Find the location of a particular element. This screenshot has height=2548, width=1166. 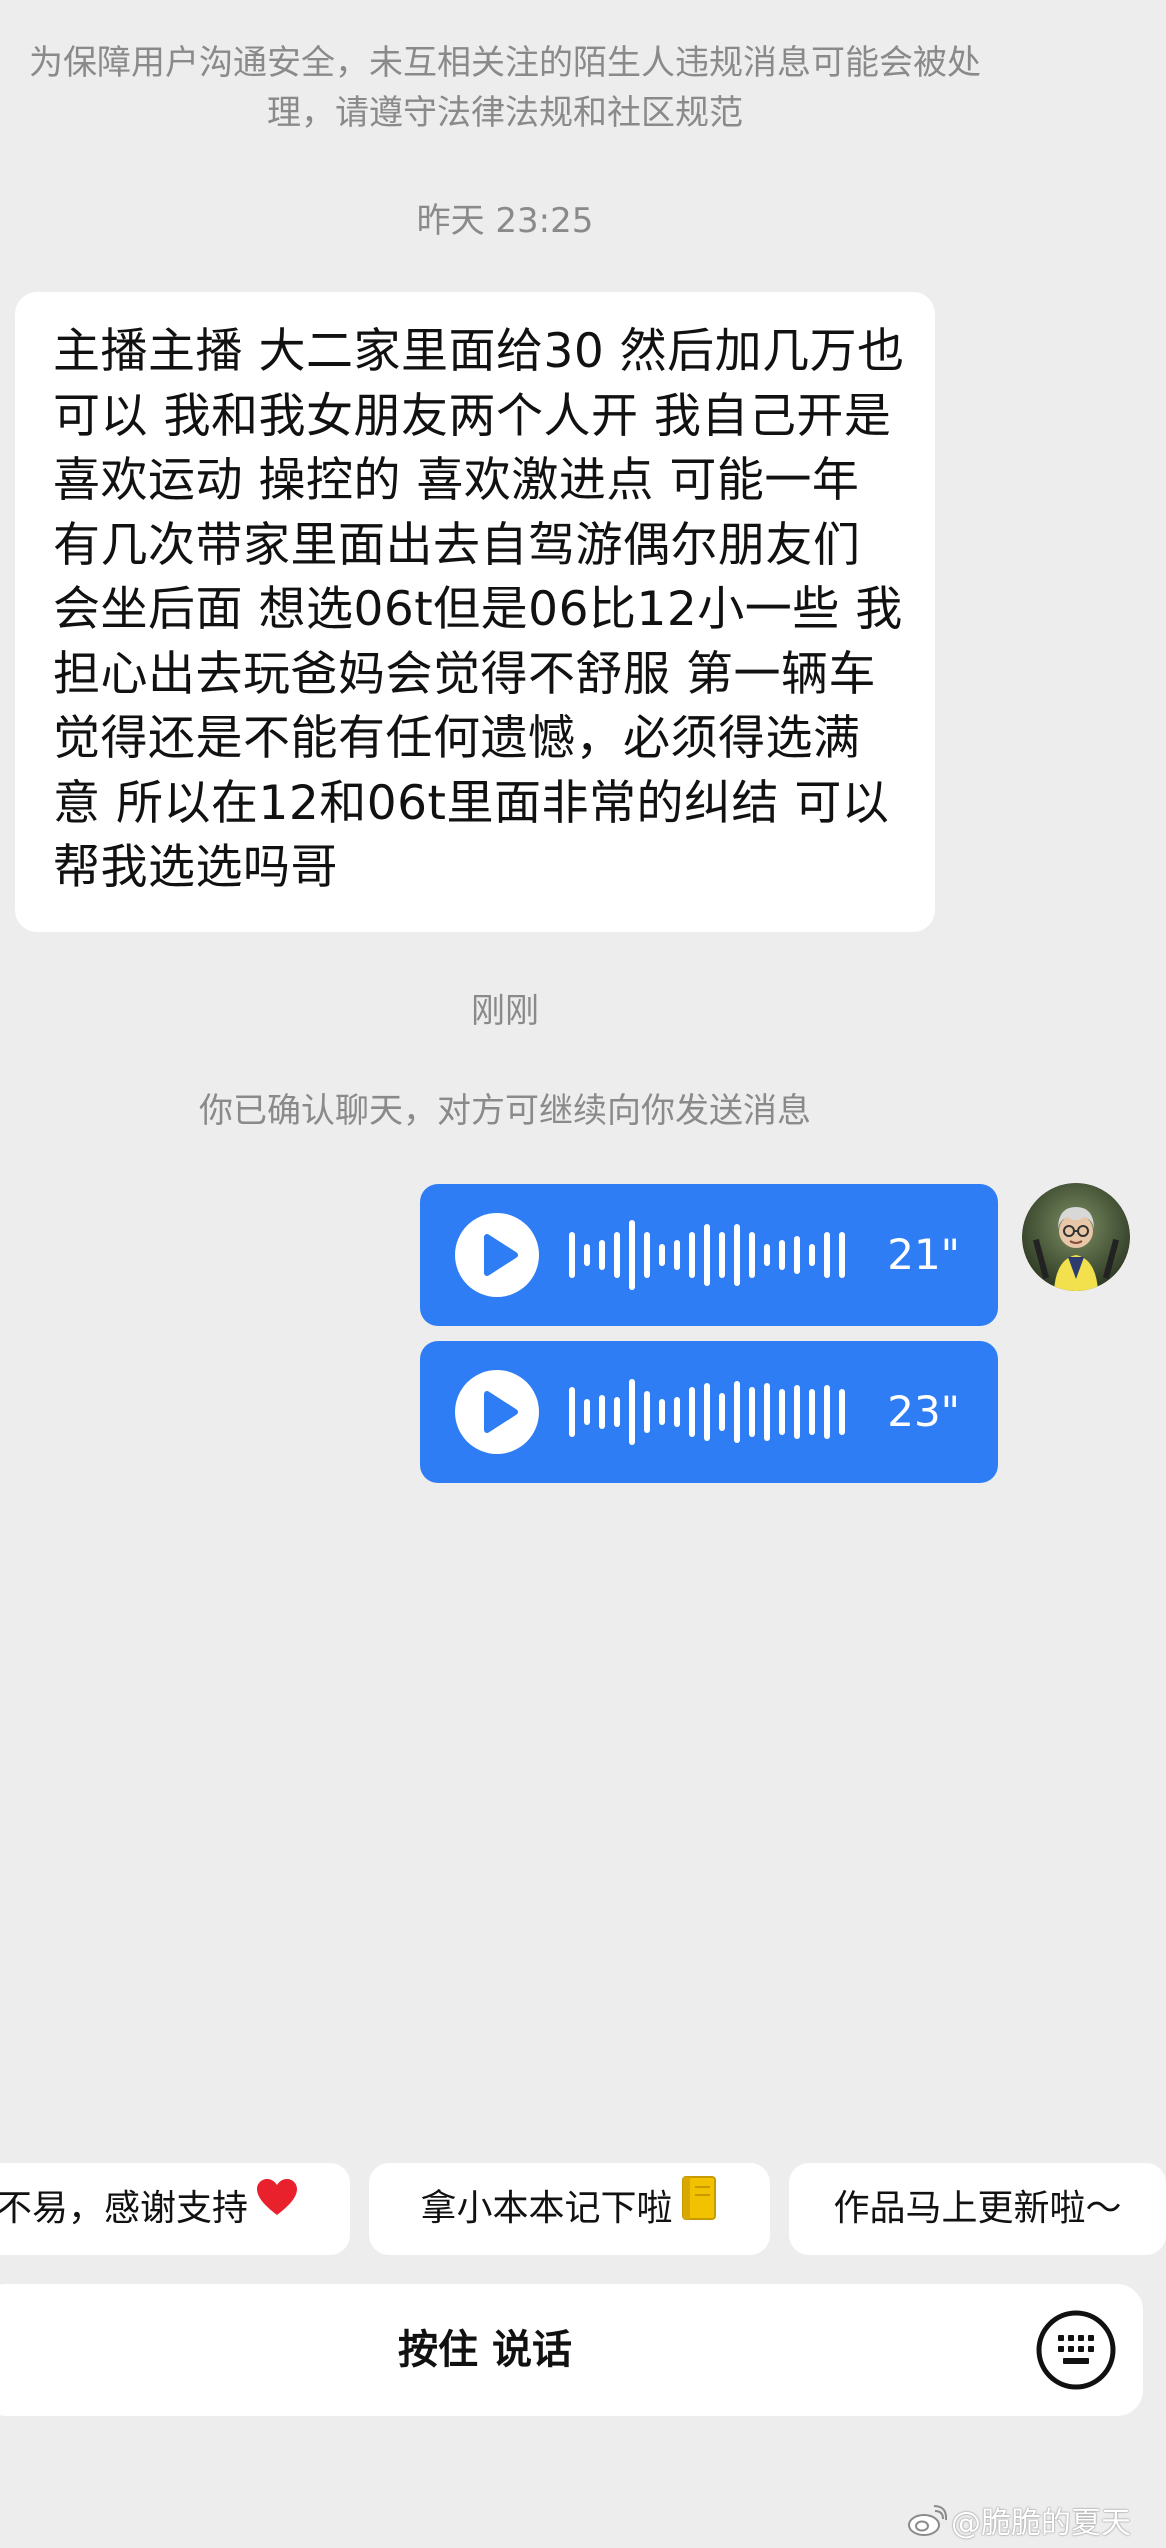

quick-reply-chip: 不易，感谢支持 is located at coordinates (175, 2209).